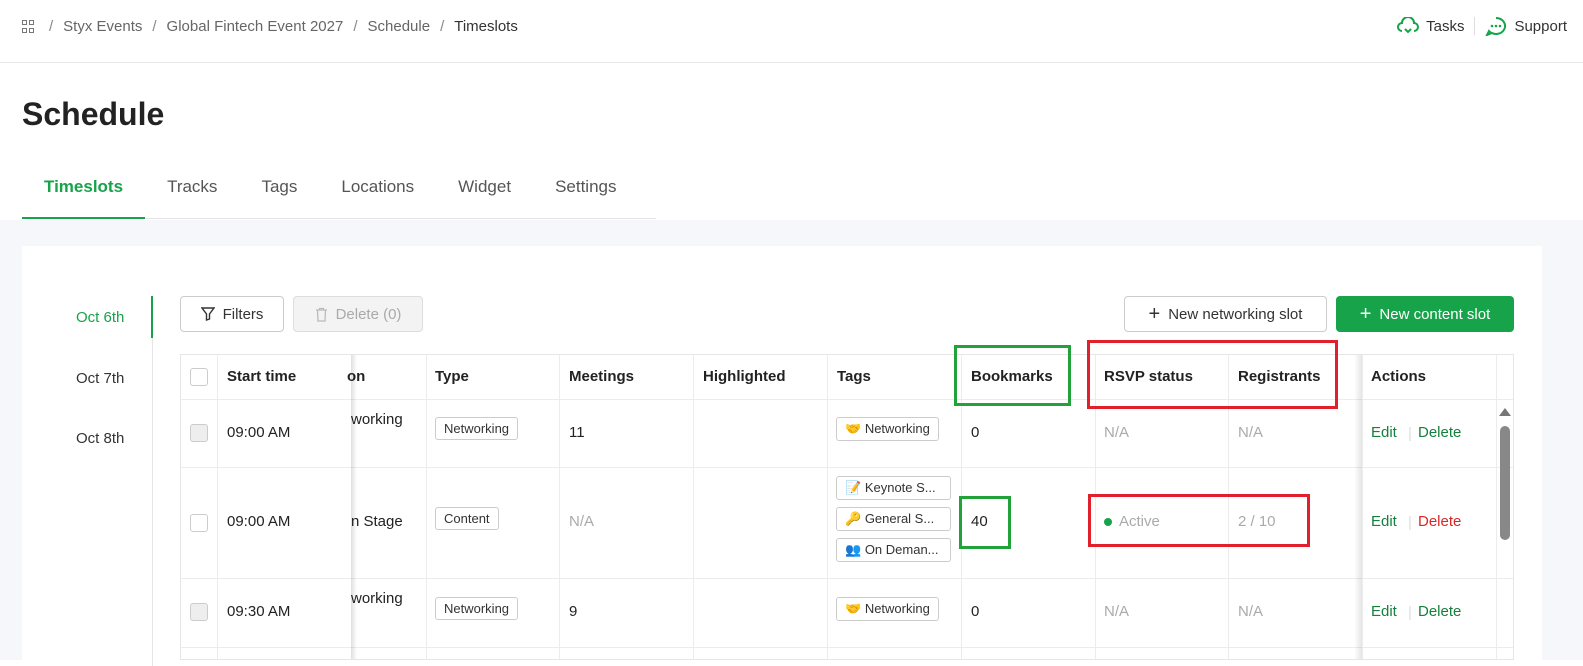 This screenshot has width=1583, height=666. What do you see at coordinates (585, 192) in the screenshot?
I see `tab-settings: Settings` at bounding box center [585, 192].